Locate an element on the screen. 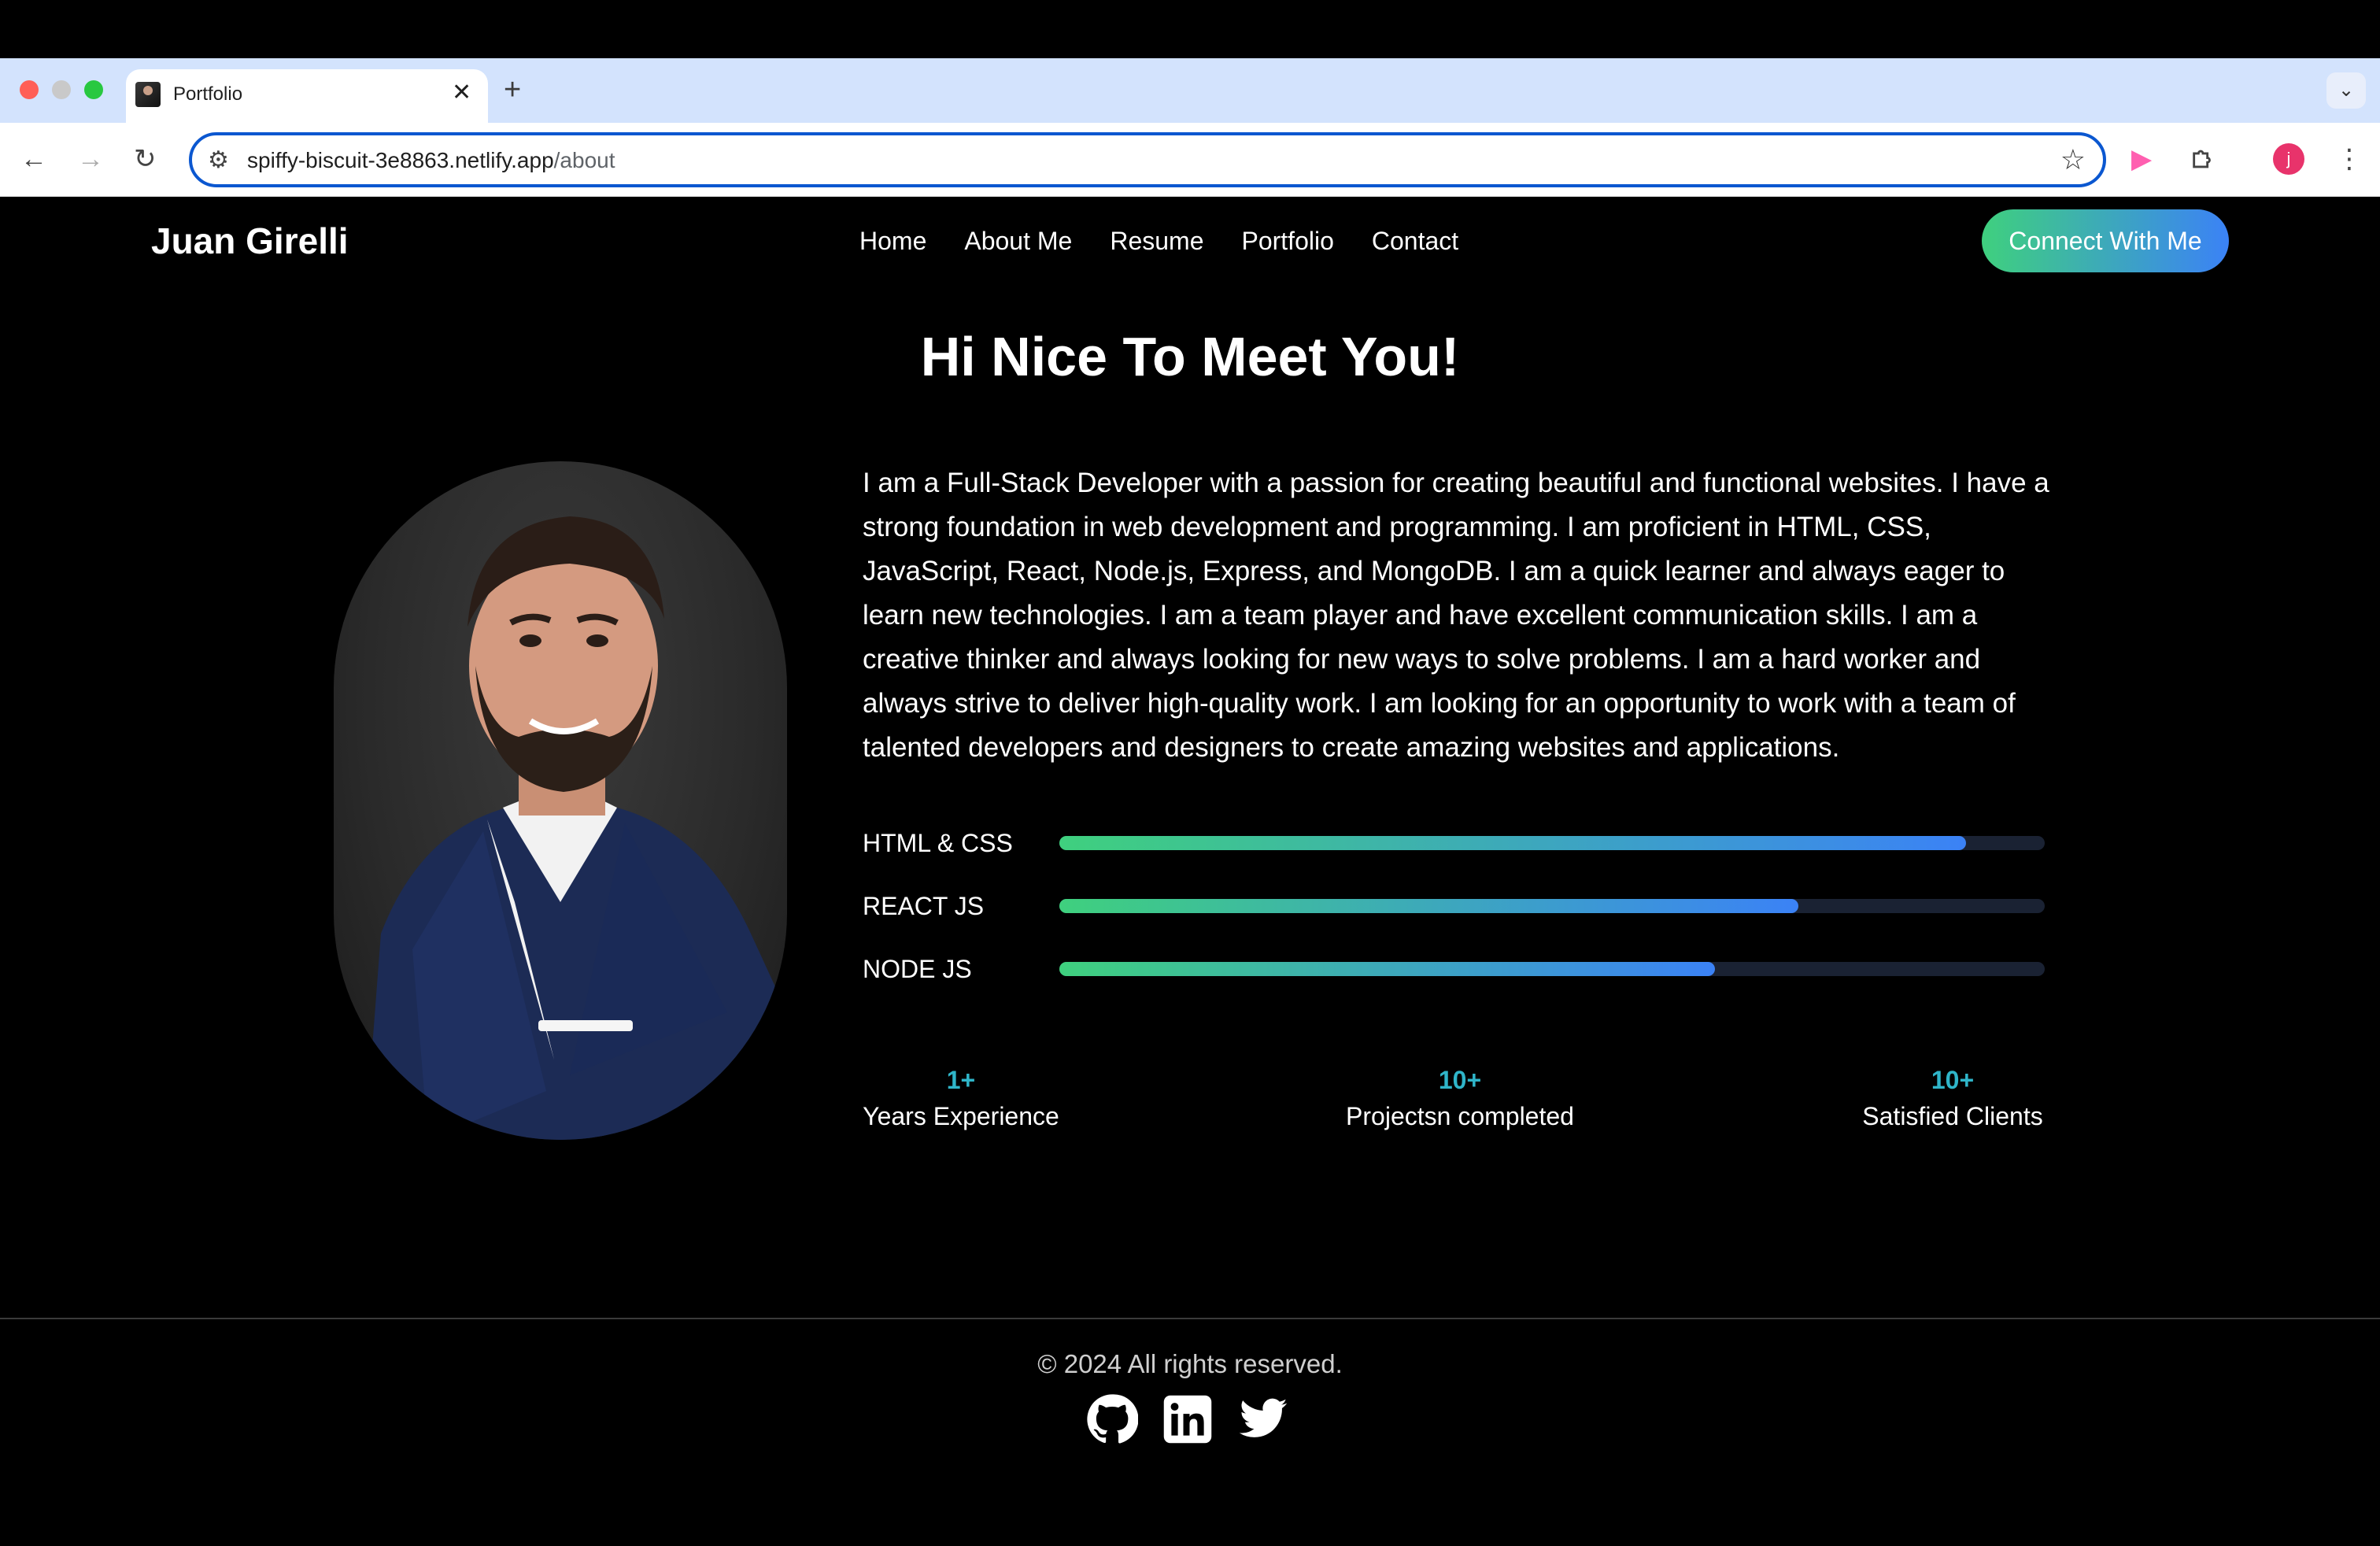 Image resolution: width=2380 pixels, height=1546 pixels. nav-link-contact: Contact is located at coordinates (1415, 241).